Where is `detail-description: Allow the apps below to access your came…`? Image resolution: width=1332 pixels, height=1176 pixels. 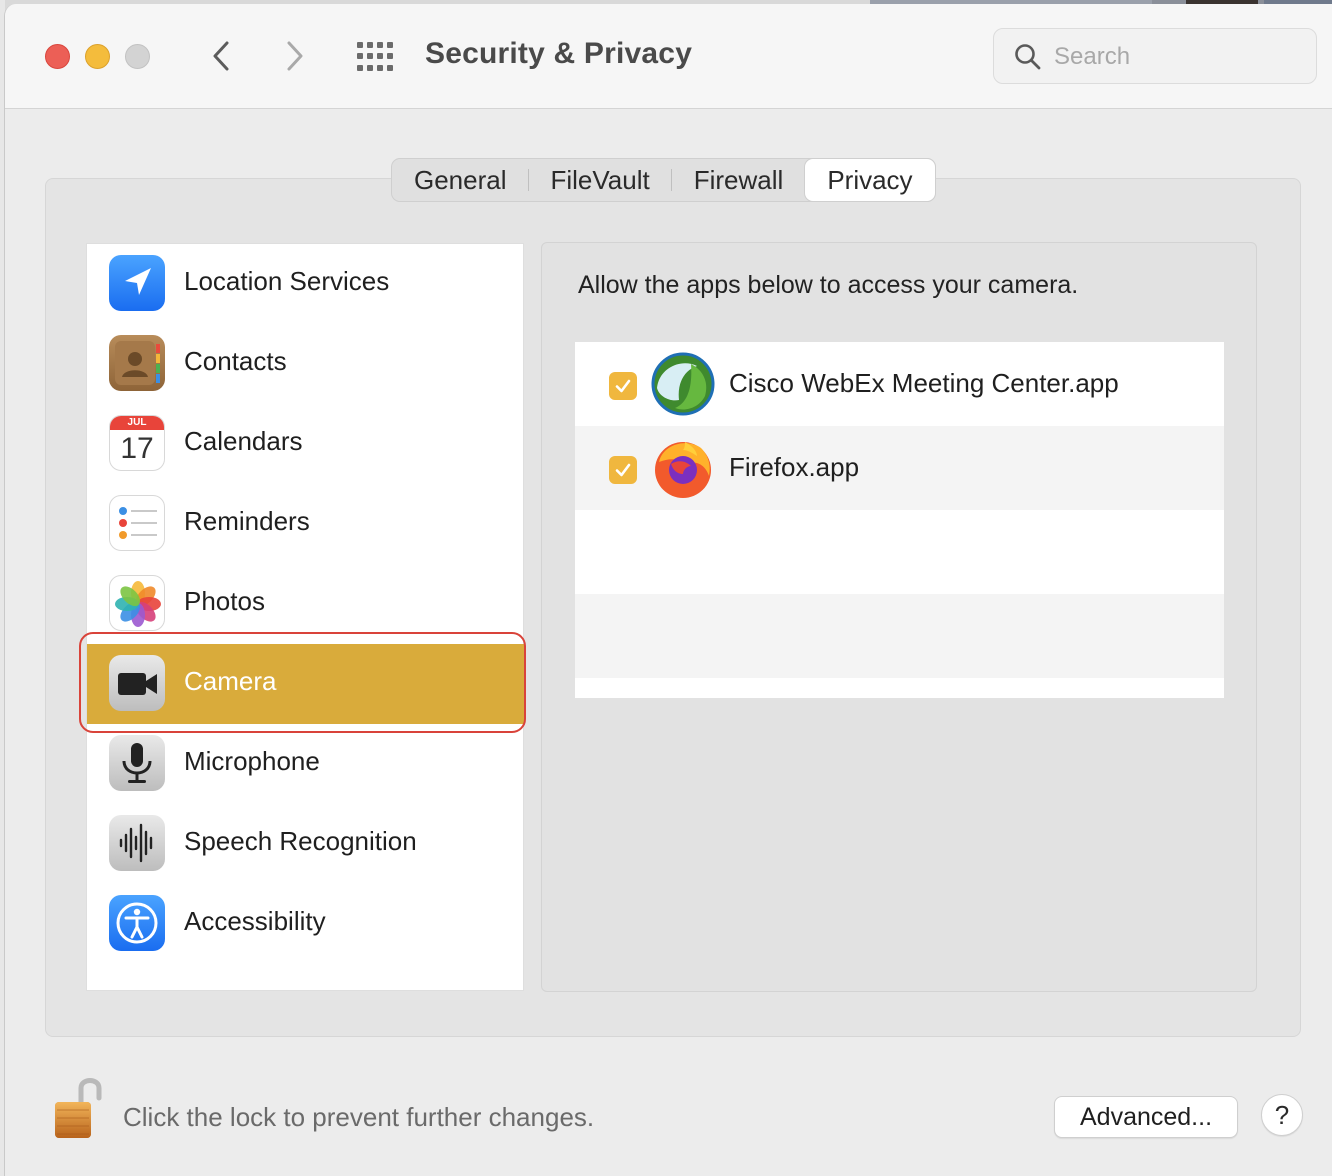
detail-description: Allow the apps below to access your came… is located at coordinates (828, 285).